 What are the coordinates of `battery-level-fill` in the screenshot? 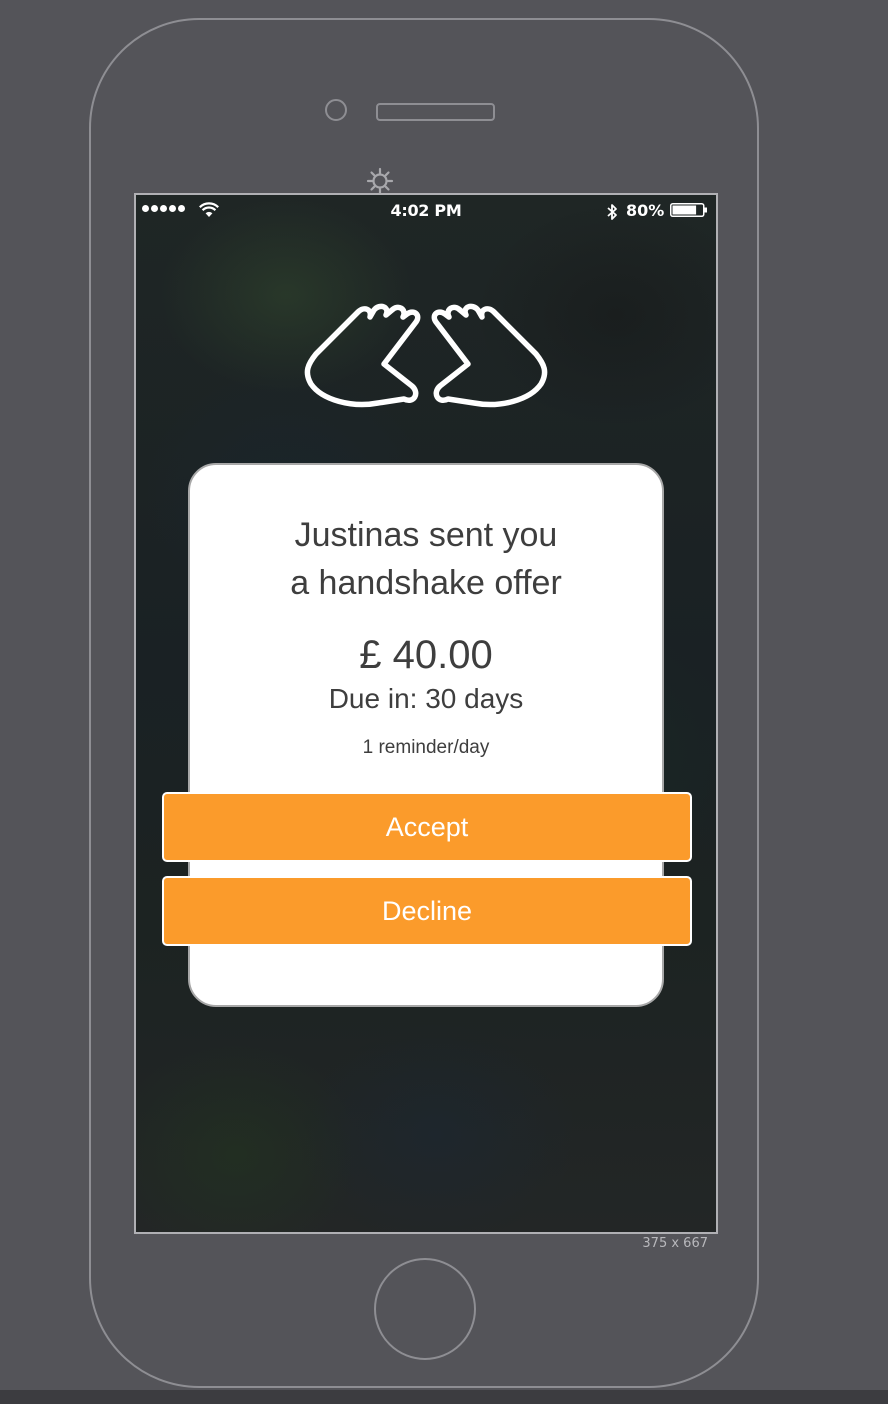 It's located at (684, 210).